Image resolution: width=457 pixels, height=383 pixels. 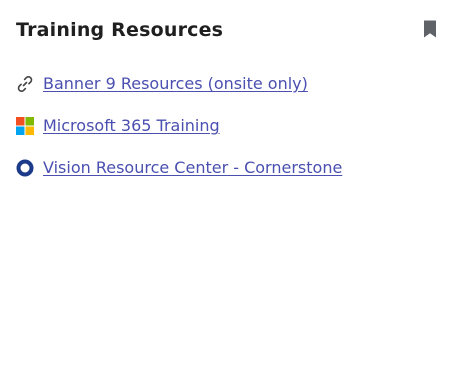 What do you see at coordinates (430, 29) in the screenshot?
I see `bookmark-icon` at bounding box center [430, 29].